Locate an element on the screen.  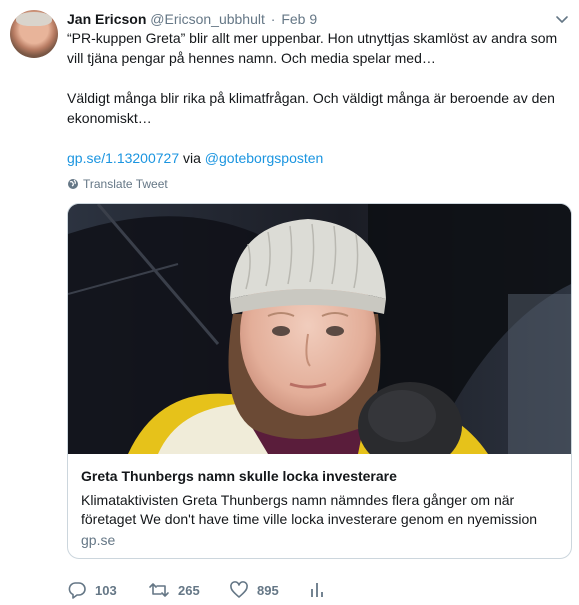
article-link: gp.se/1.13200727 is located at coordinates (123, 158).